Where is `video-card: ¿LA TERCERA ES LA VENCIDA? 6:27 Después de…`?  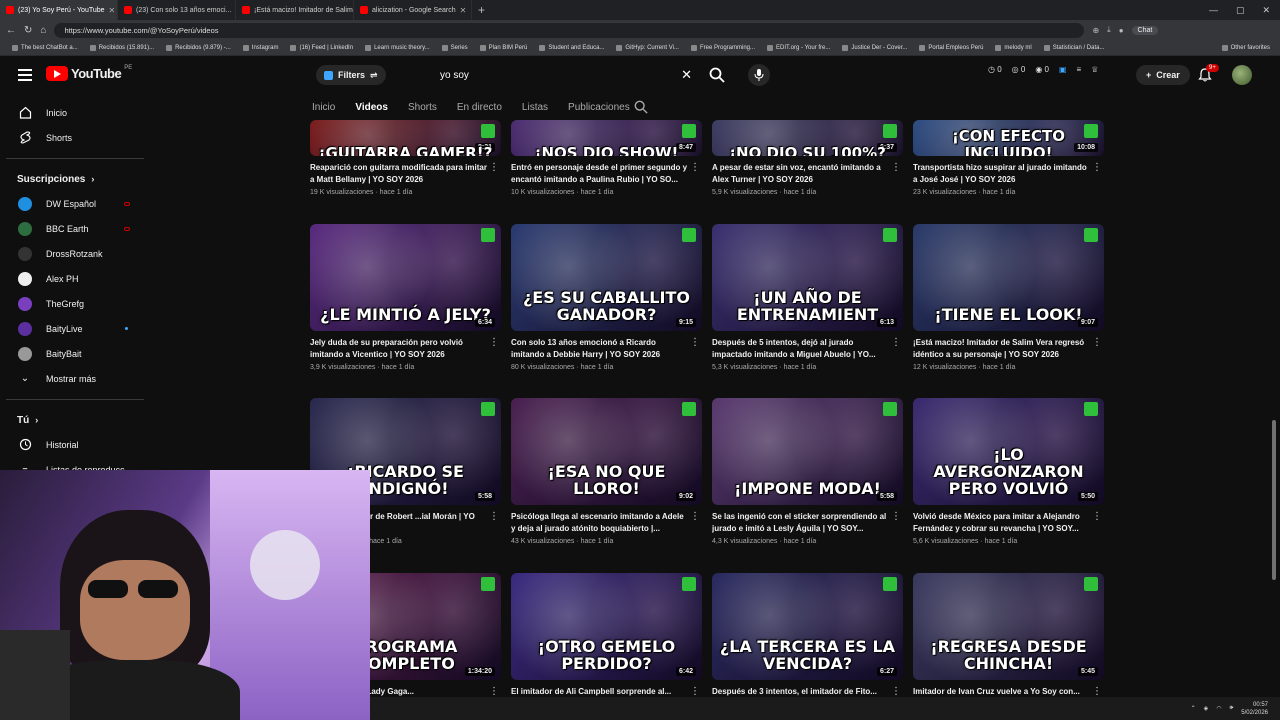 video-card: ¿LA TERCERA ES LA VENCIDA? 6:27 Después de… is located at coordinates (807, 643).